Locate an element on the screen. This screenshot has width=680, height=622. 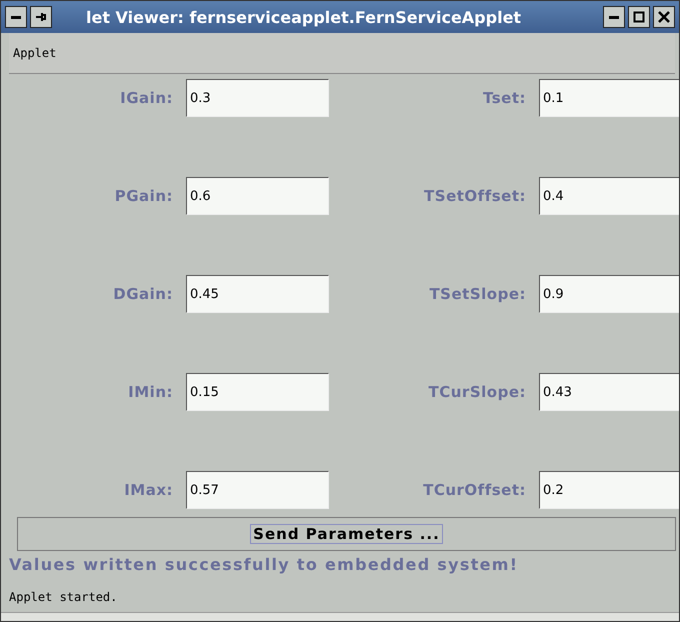
field-label: IGain: is located at coordinates (146, 98).